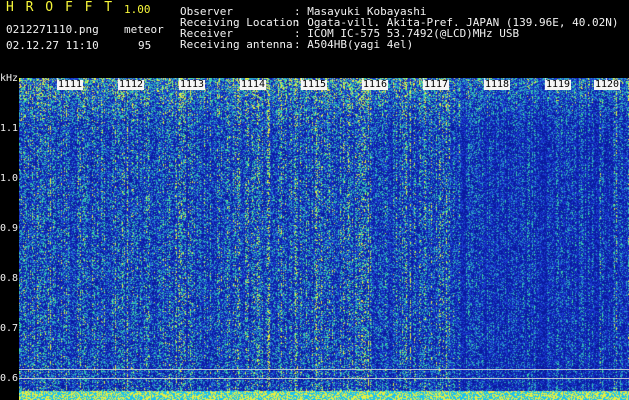 Image resolution: width=629 pixels, height=400 pixels. What do you see at coordinates (60, 7) in the screenshot?
I see `app-title: H R O F F T` at bounding box center [60, 7].